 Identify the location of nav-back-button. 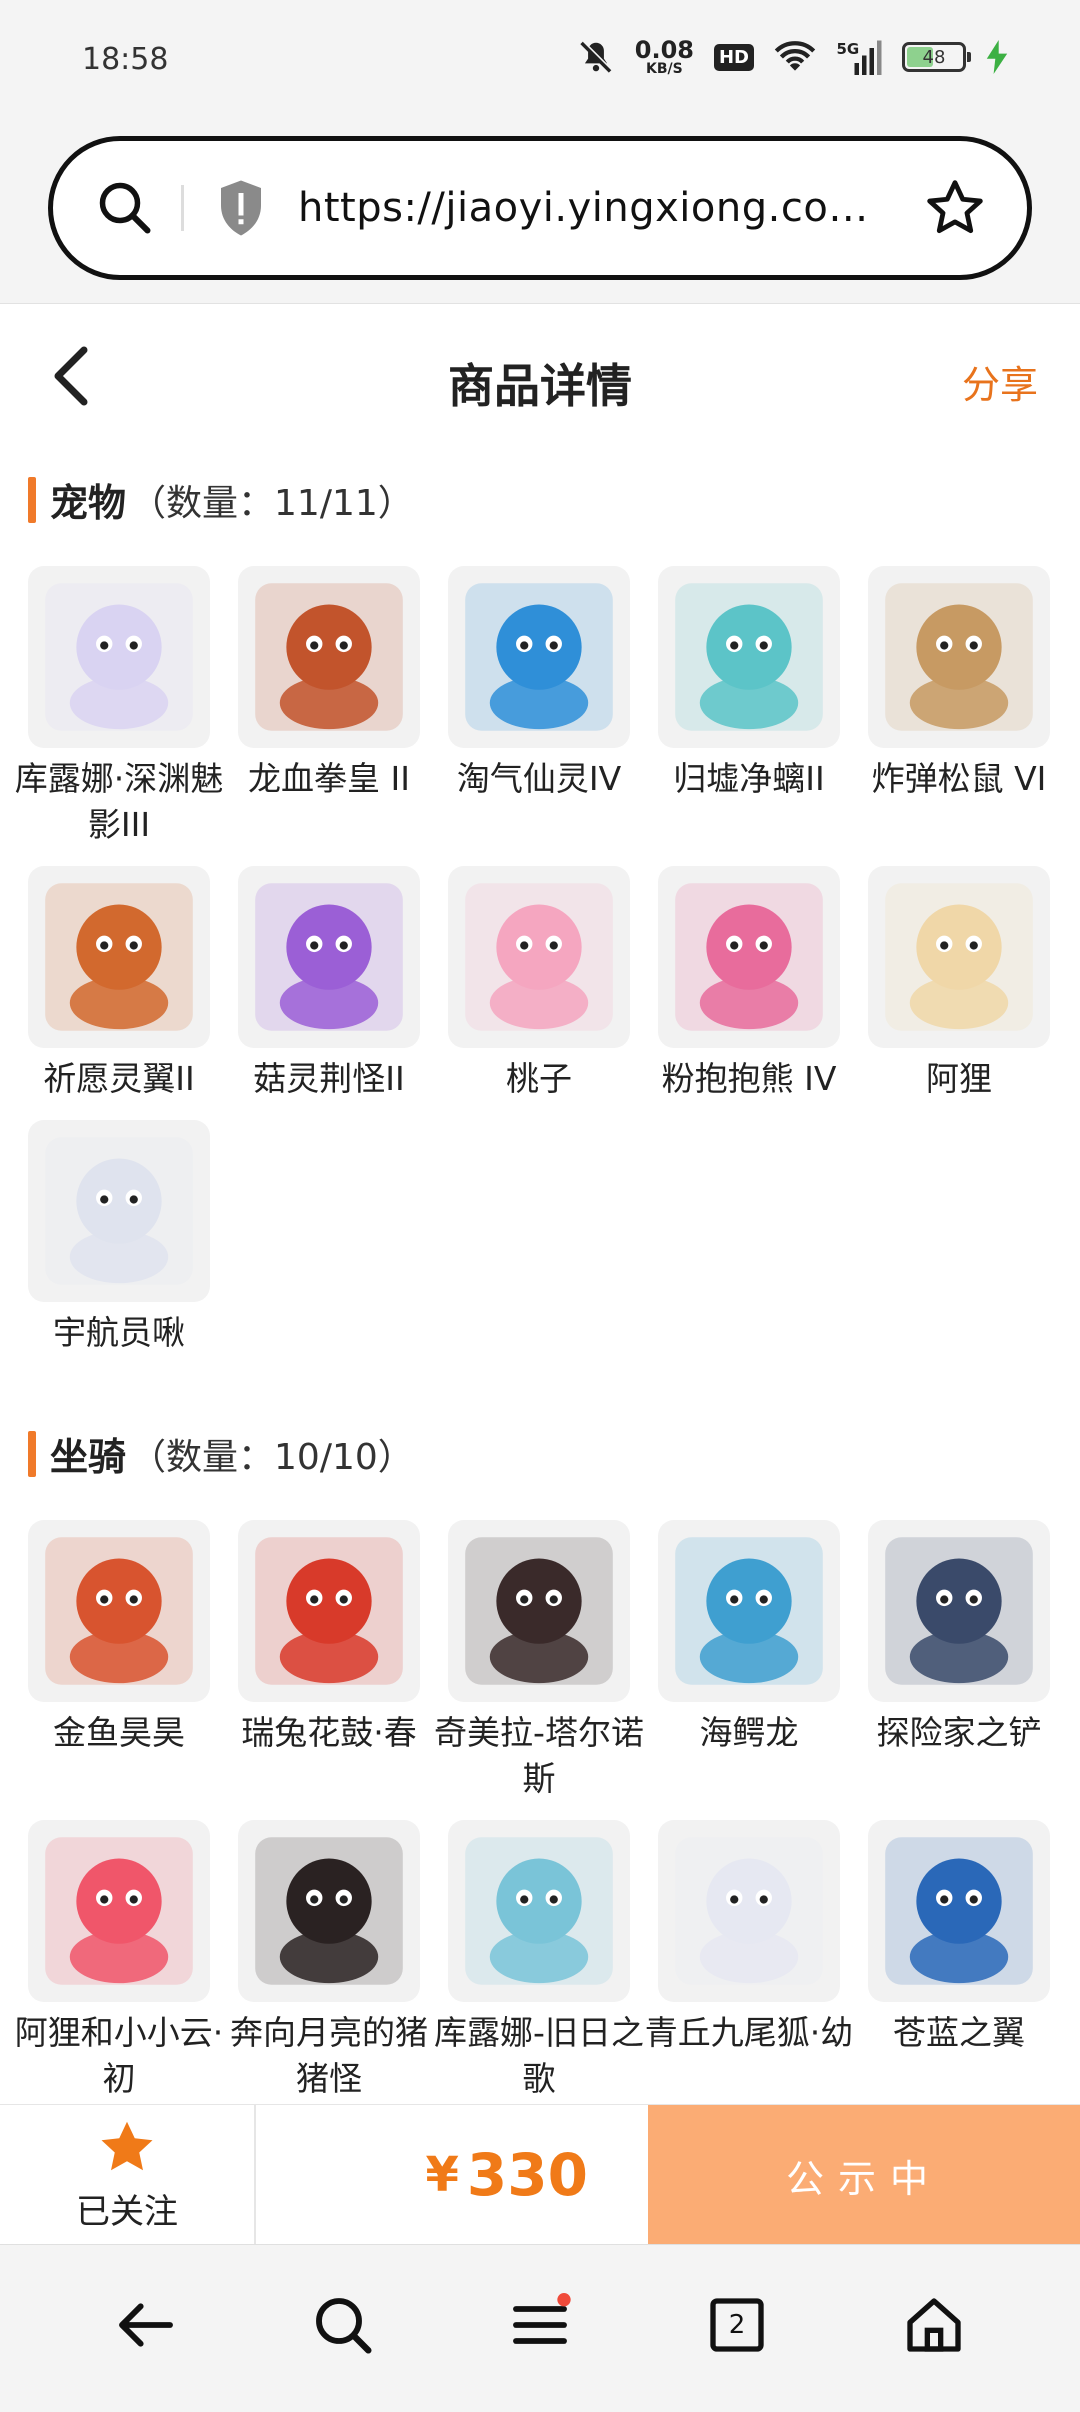
(146, 2325).